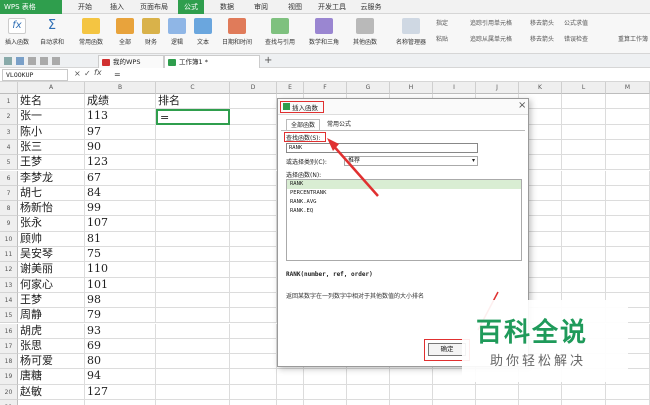 The image size is (650, 405). What do you see at coordinates (354, 169) in the screenshot?
I see `arrow-to-search` at bounding box center [354, 169].